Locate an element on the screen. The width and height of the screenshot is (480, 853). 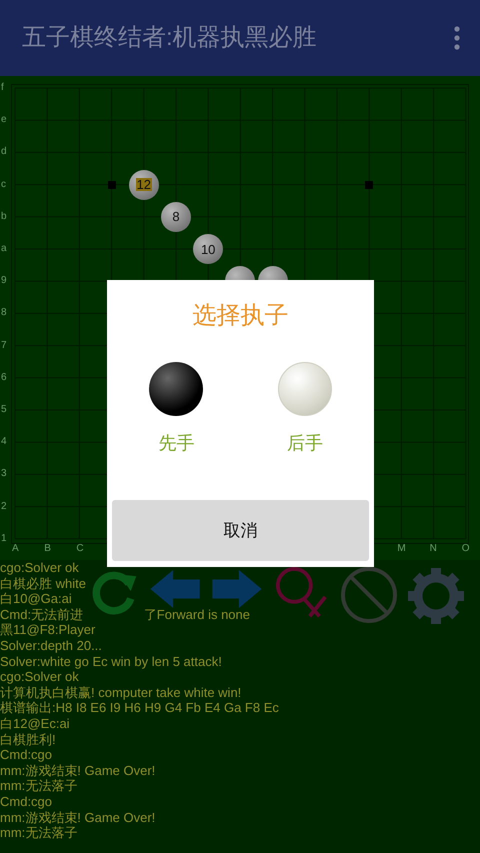
option-label: 先手 is located at coordinates (176, 443).